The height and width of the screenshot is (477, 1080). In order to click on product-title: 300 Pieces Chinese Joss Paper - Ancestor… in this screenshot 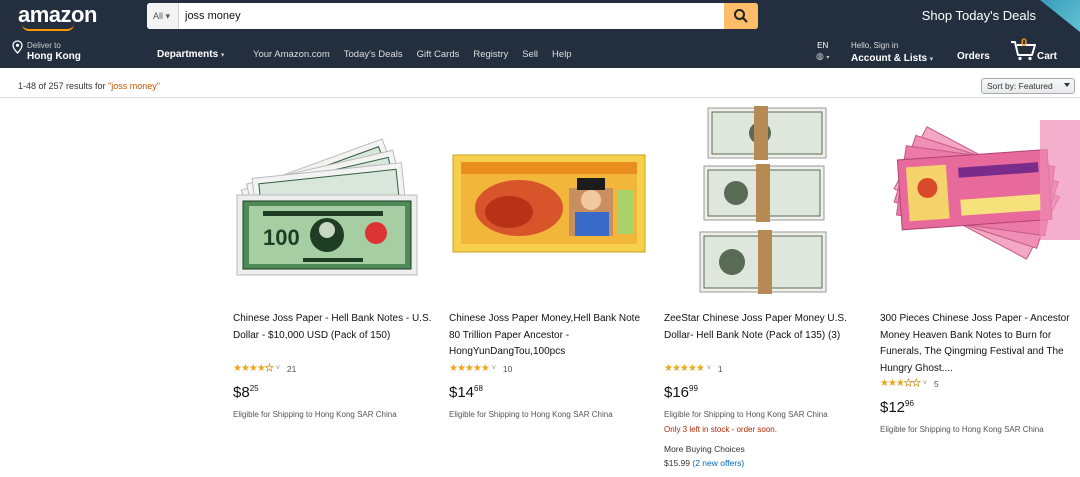, I will do `click(980, 344)`.